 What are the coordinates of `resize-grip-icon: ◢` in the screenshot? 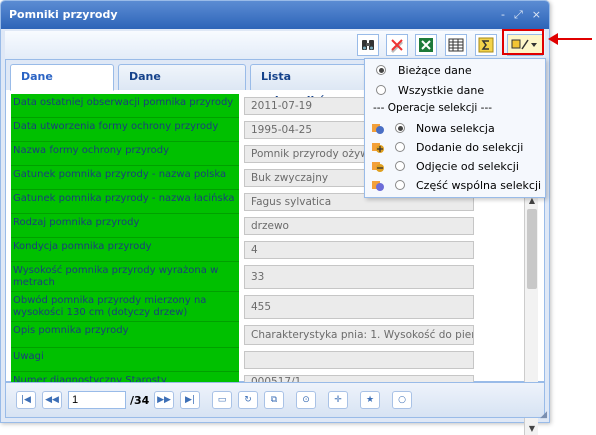 It's located at (543, 415).